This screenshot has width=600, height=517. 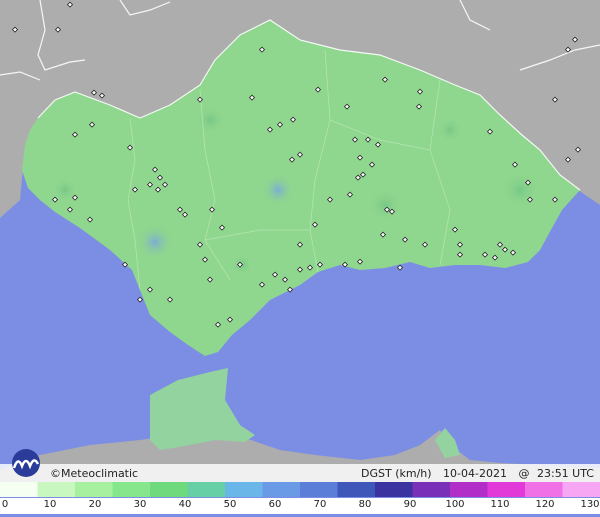 What do you see at coordinates (185, 504) in the screenshot?
I see `scale-label: 40` at bounding box center [185, 504].